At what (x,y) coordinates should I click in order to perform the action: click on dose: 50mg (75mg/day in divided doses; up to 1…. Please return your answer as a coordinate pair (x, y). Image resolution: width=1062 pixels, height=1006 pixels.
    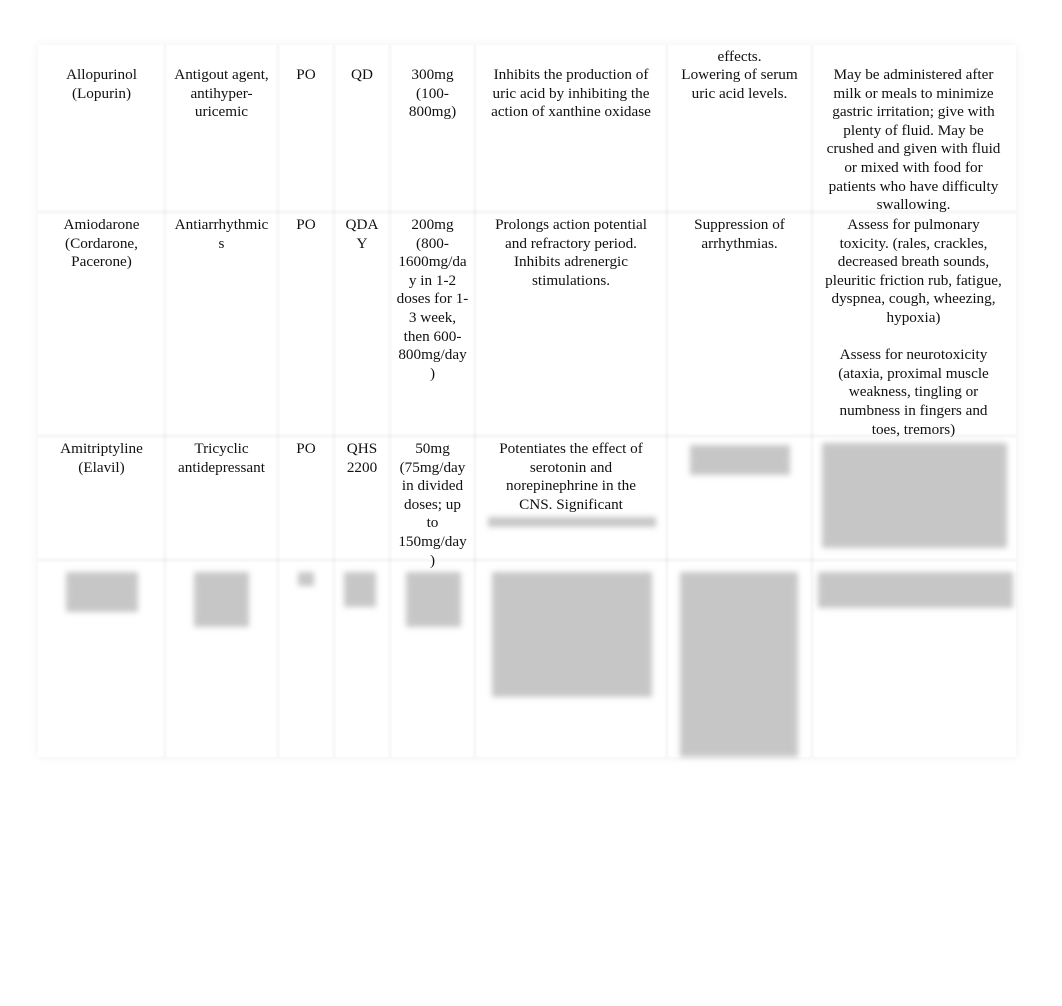
    Looking at the image, I should click on (432, 504).